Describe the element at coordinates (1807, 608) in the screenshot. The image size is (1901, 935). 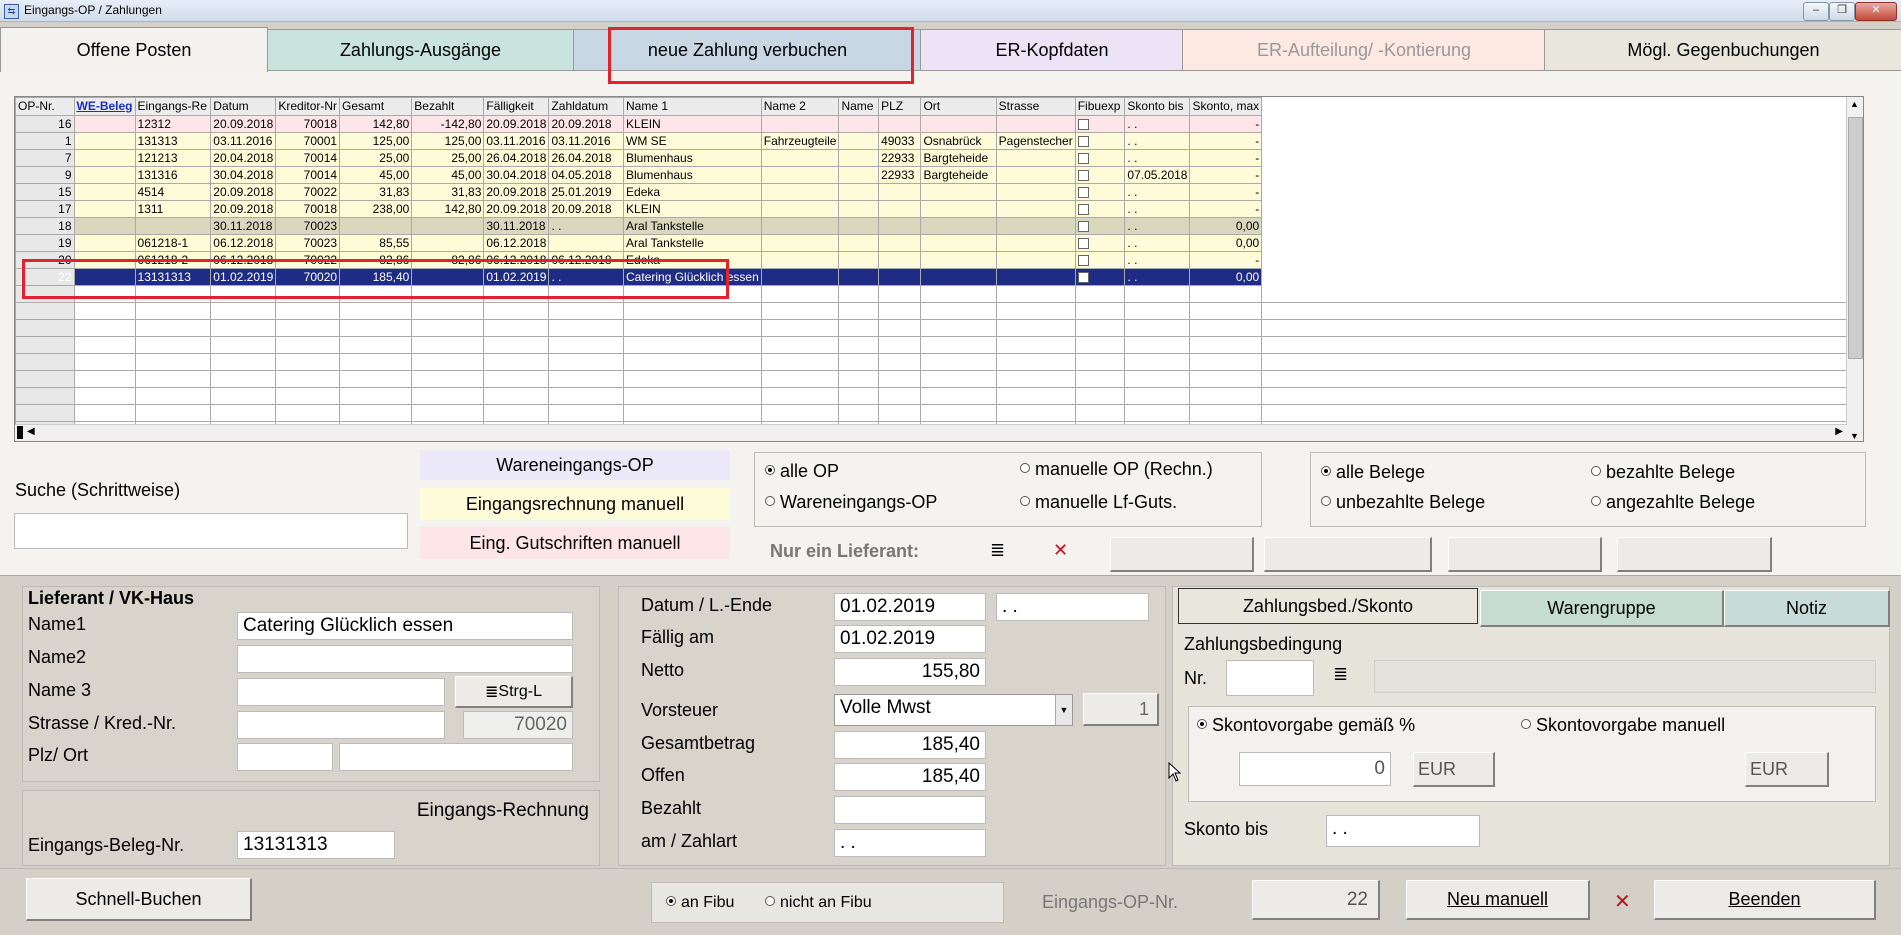
I see `subtab-3: Notiz` at that location.